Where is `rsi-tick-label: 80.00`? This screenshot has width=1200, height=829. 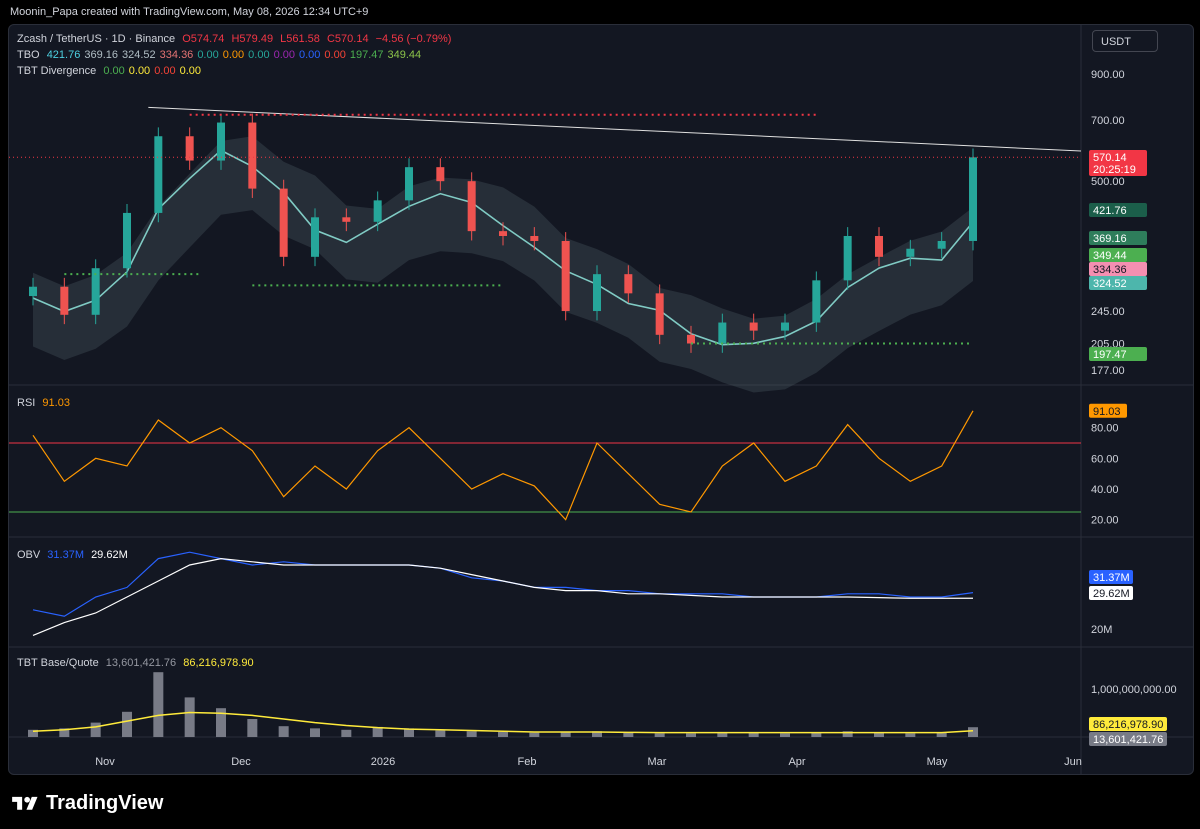
rsi-tick-label: 80.00 is located at coordinates (1105, 429).